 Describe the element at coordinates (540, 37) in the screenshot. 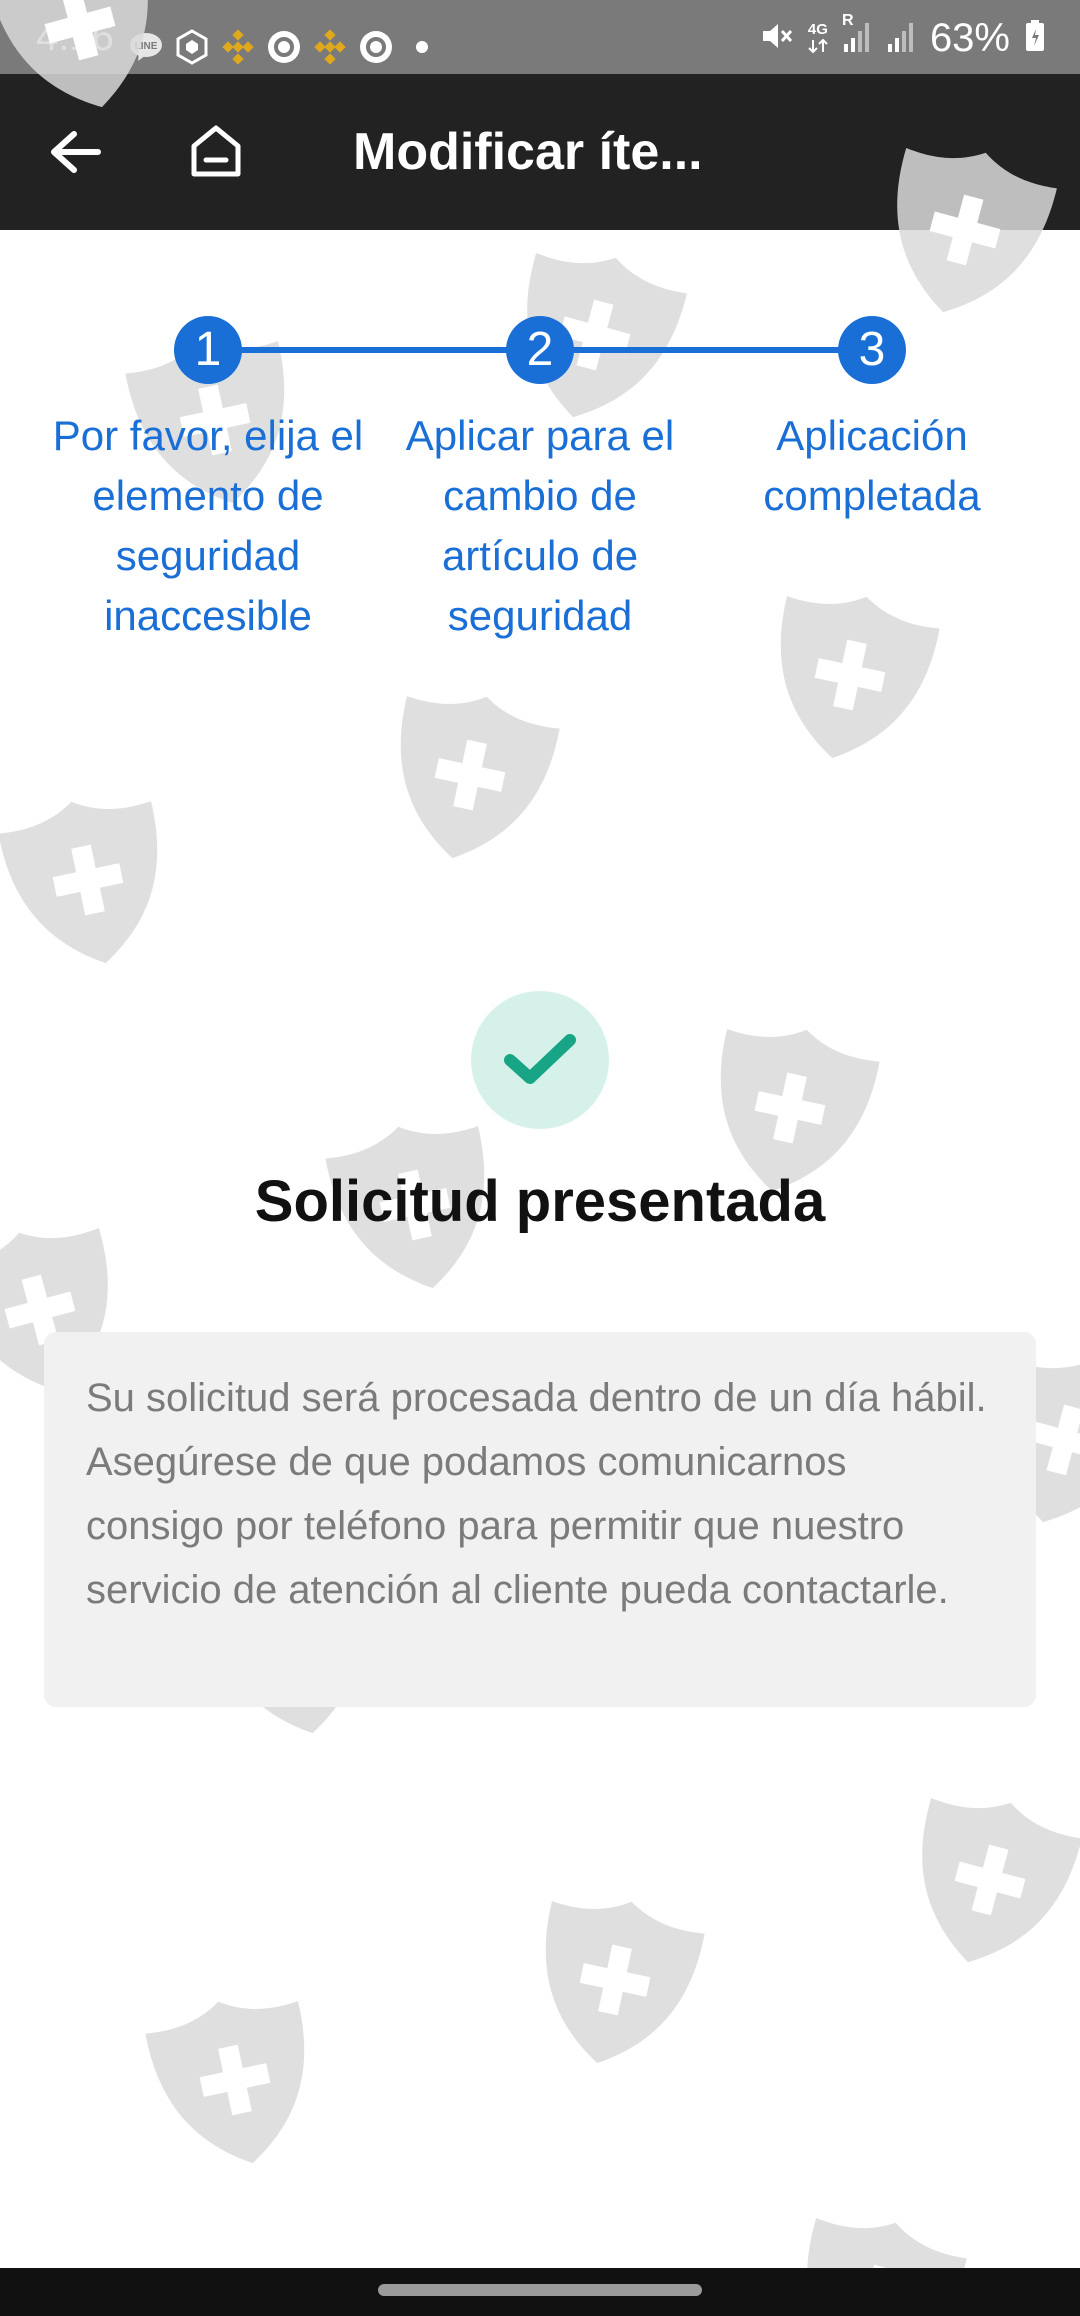

I see `status-bar: 4:16 LINE 4G R 63%` at that location.